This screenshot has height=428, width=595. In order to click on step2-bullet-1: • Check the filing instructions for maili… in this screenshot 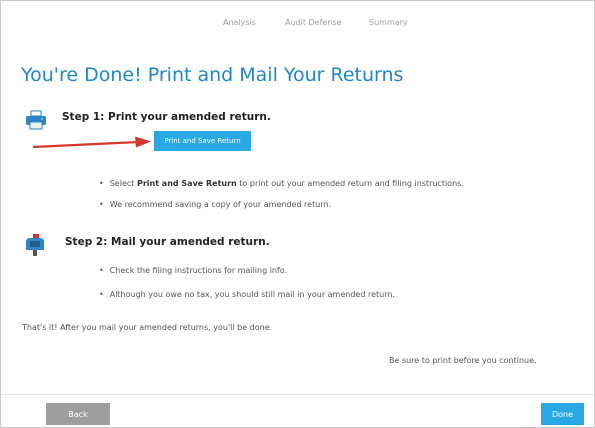, I will do `click(193, 270)`.